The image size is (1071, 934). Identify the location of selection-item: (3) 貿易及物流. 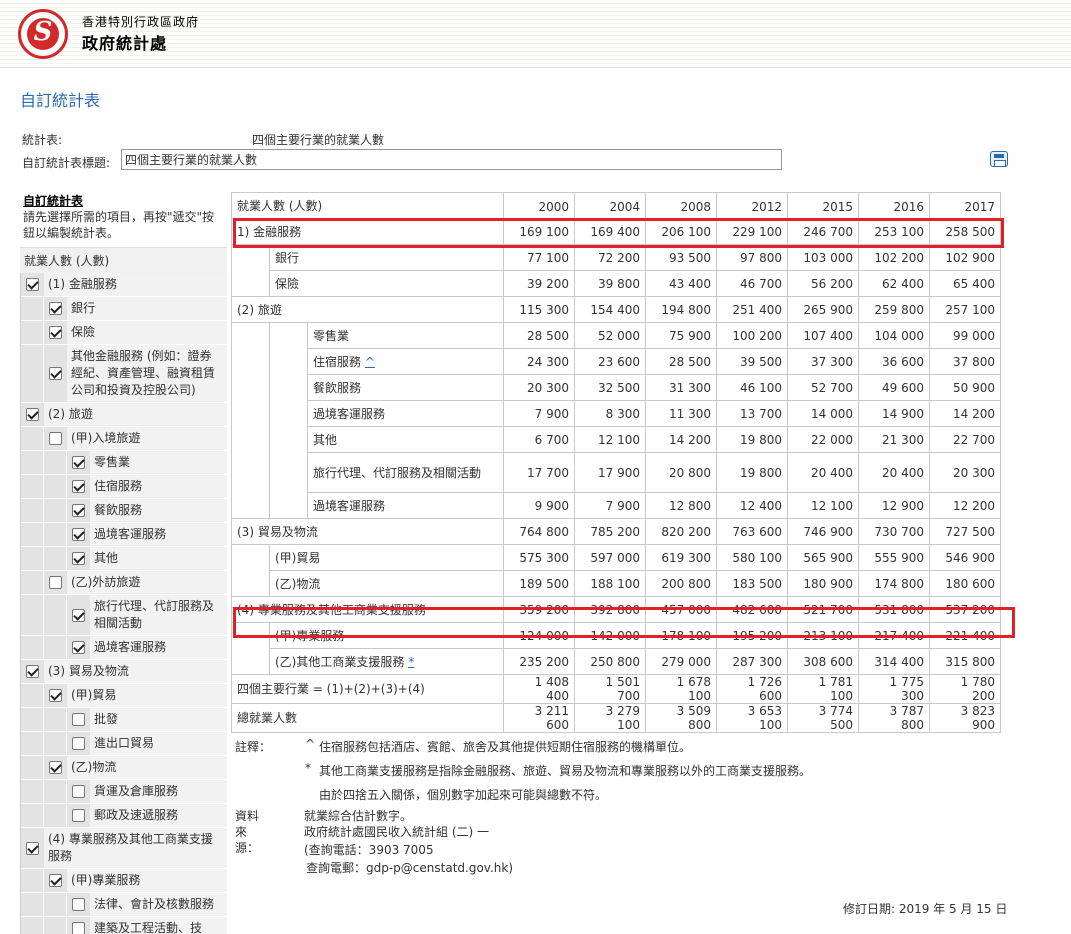
(124, 672).